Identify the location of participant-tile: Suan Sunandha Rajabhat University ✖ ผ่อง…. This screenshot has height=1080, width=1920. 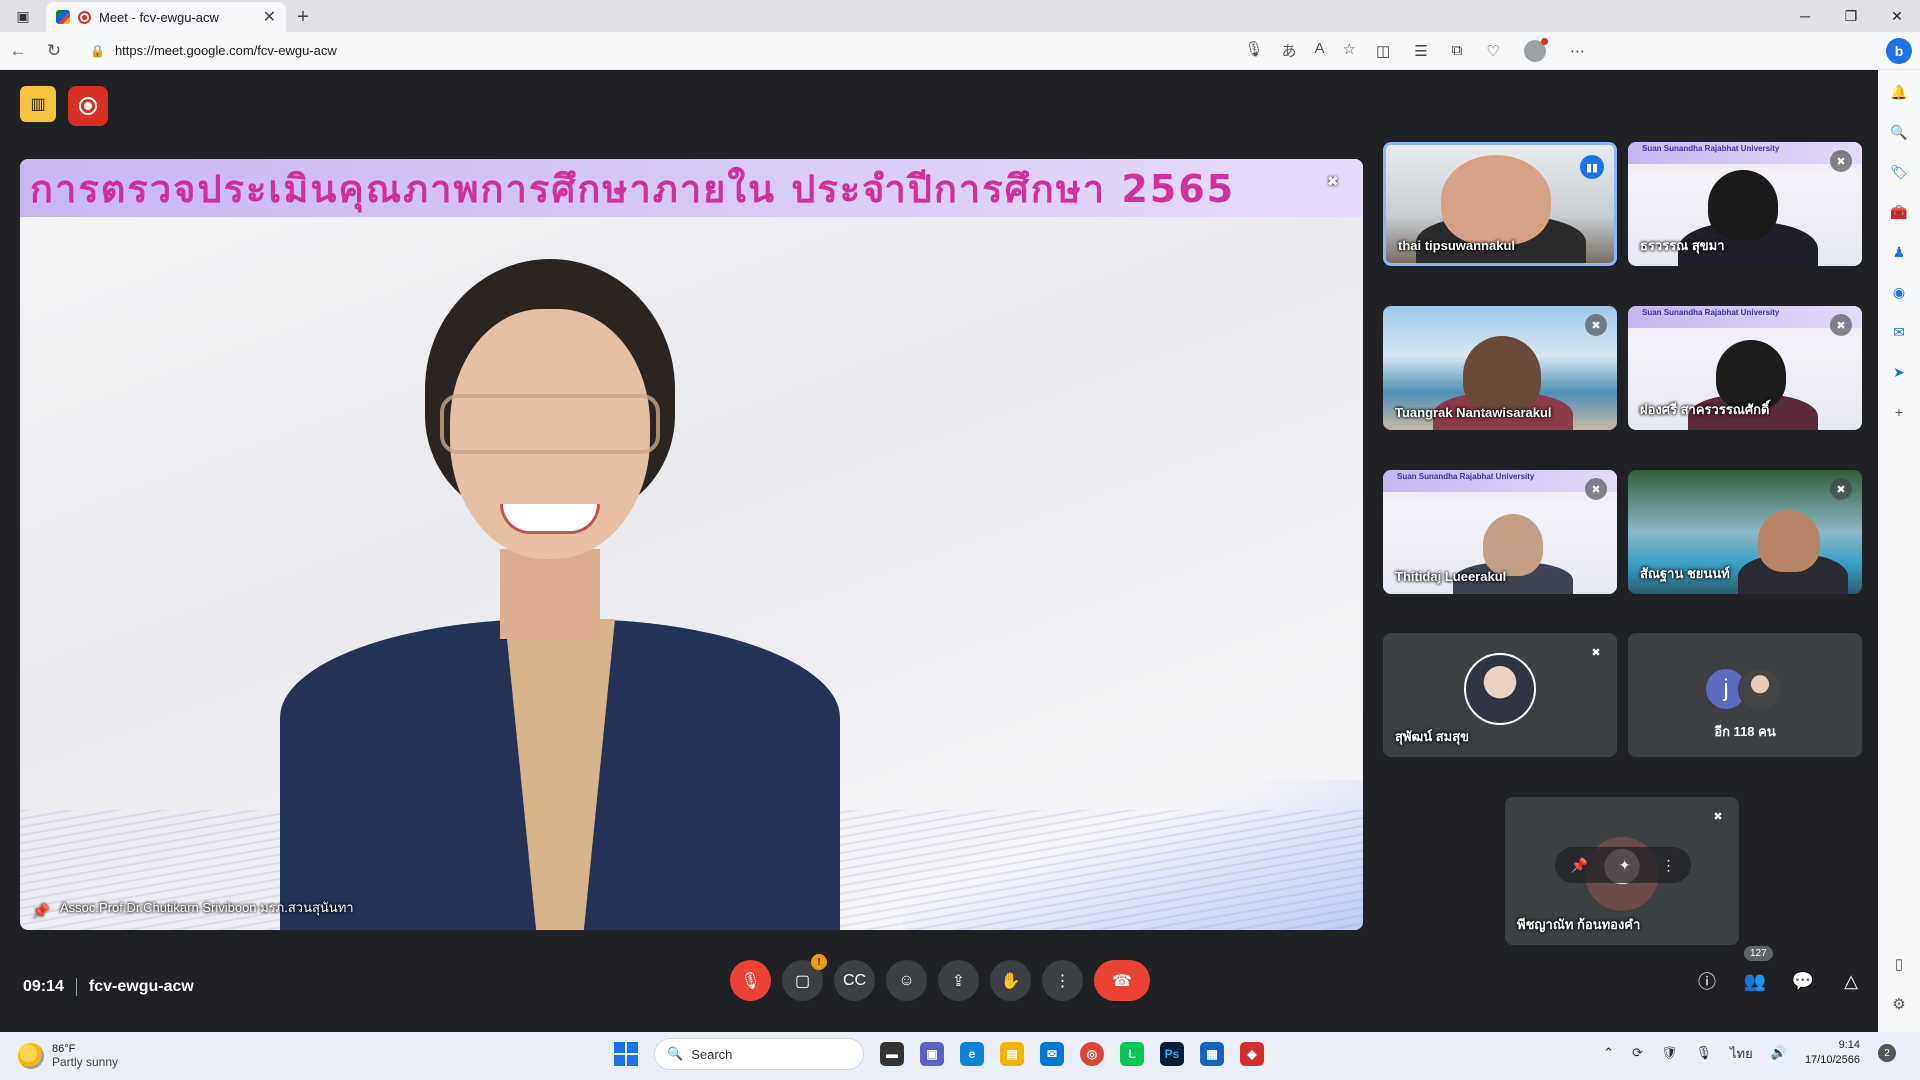
(1745, 368).